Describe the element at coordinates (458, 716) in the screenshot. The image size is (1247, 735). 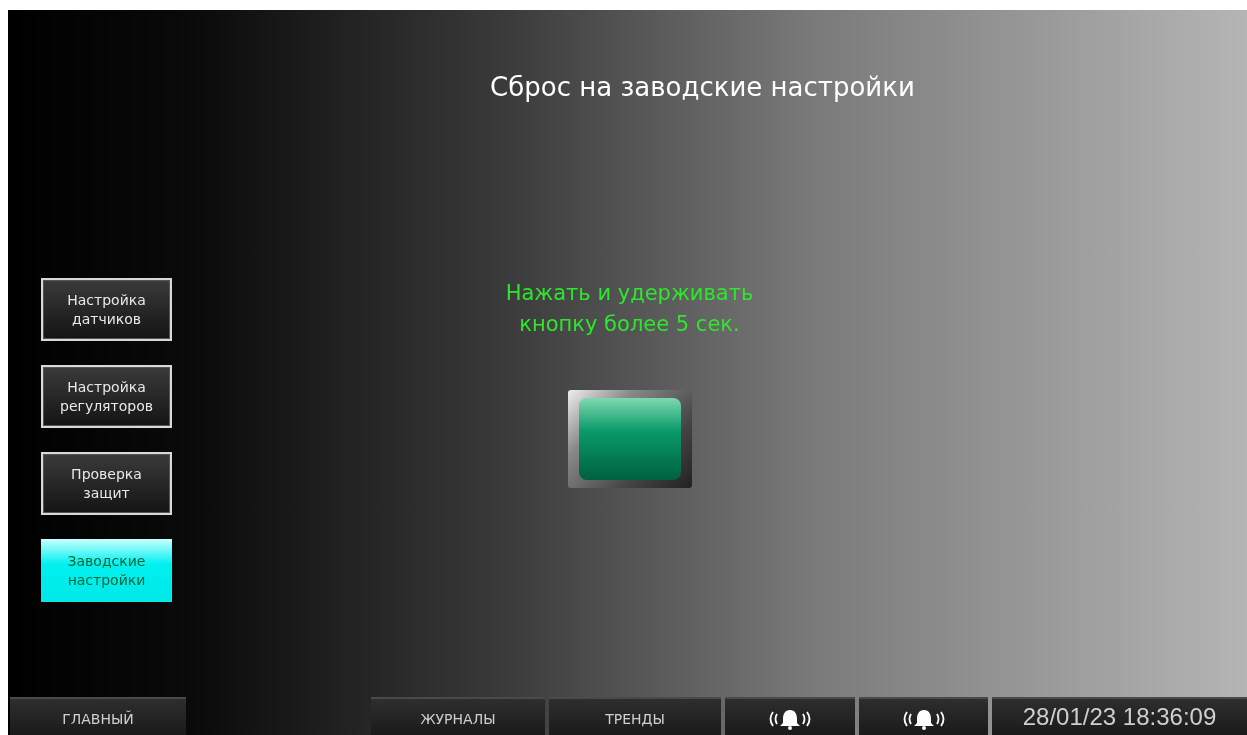
I see `nav-button: ЖУРНАЛЫ` at that location.